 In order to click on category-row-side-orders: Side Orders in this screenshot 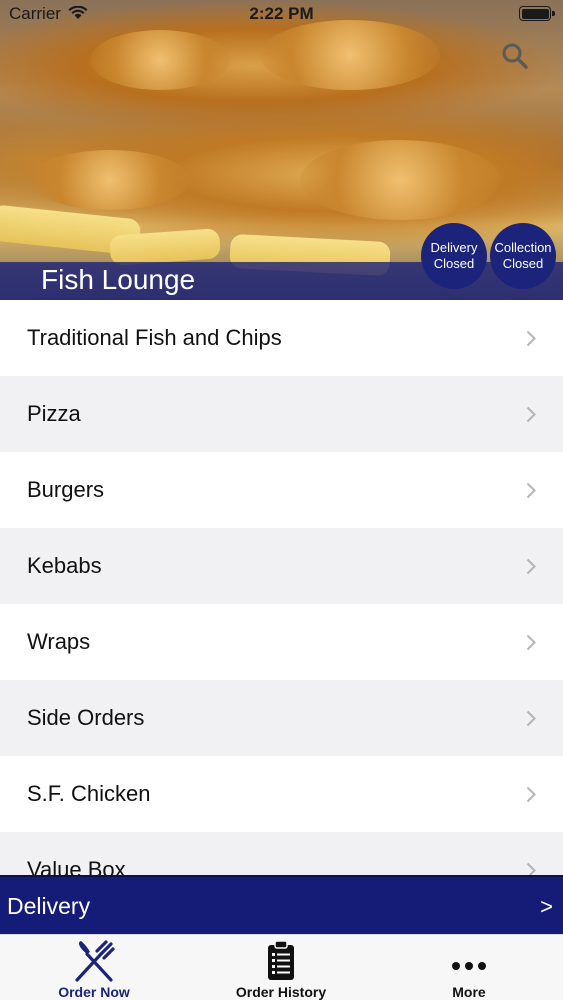, I will do `click(281, 718)`.